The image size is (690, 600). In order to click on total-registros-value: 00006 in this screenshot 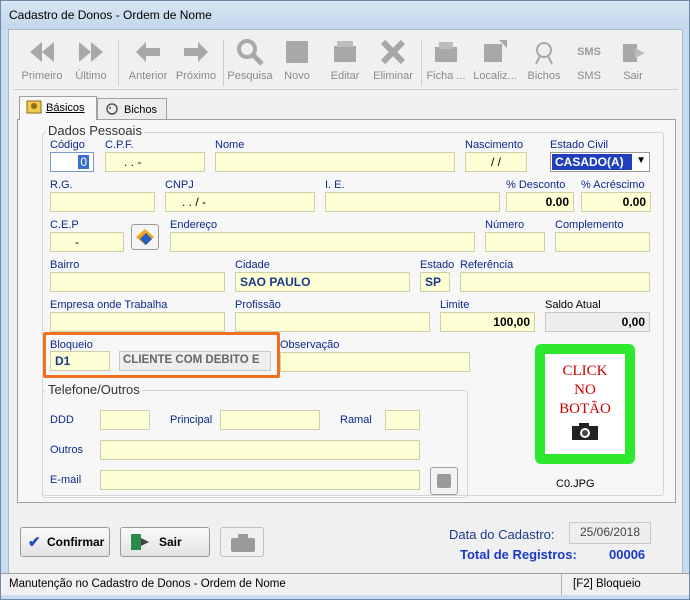, I will do `click(627, 554)`.